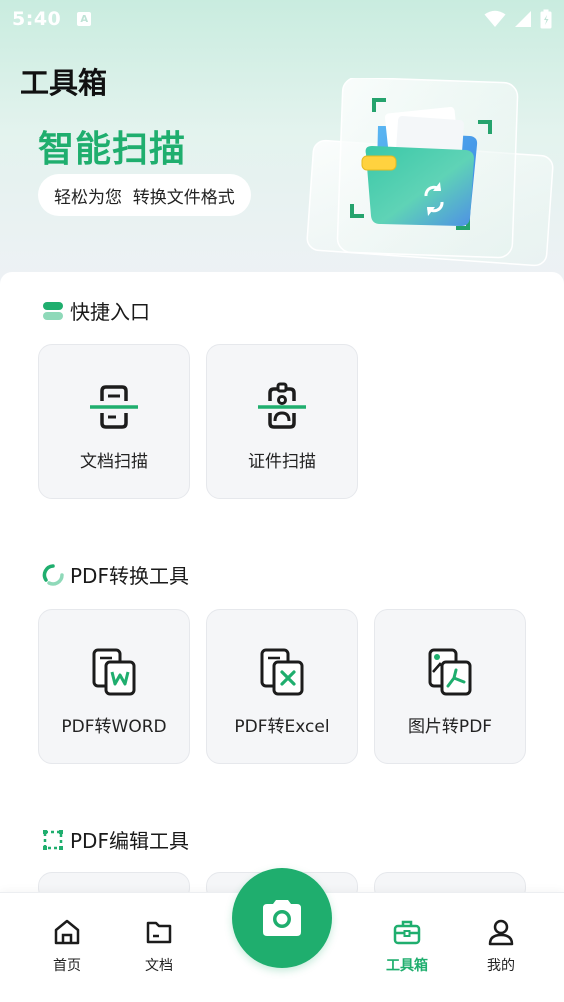  What do you see at coordinates (282, 462) in the screenshot?
I see `tile-label: 证件扫描` at bounding box center [282, 462].